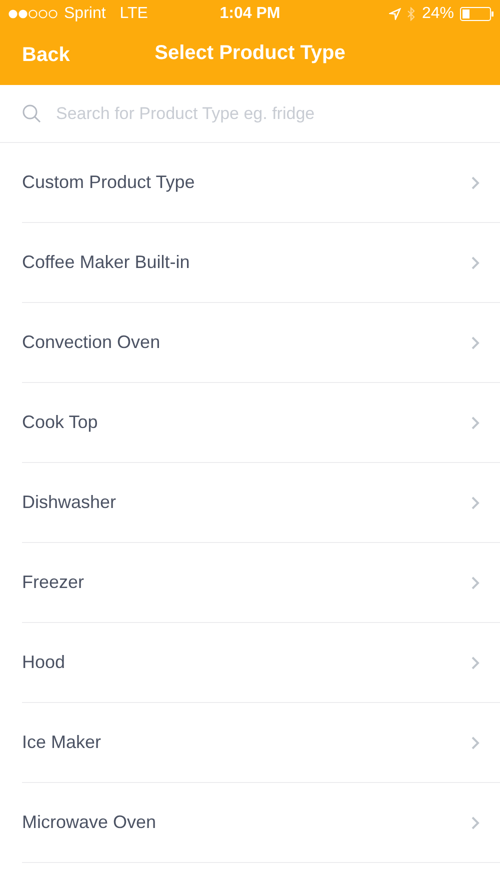 The image size is (500, 889). I want to click on product-type-item: Custom Product Type, so click(261, 183).